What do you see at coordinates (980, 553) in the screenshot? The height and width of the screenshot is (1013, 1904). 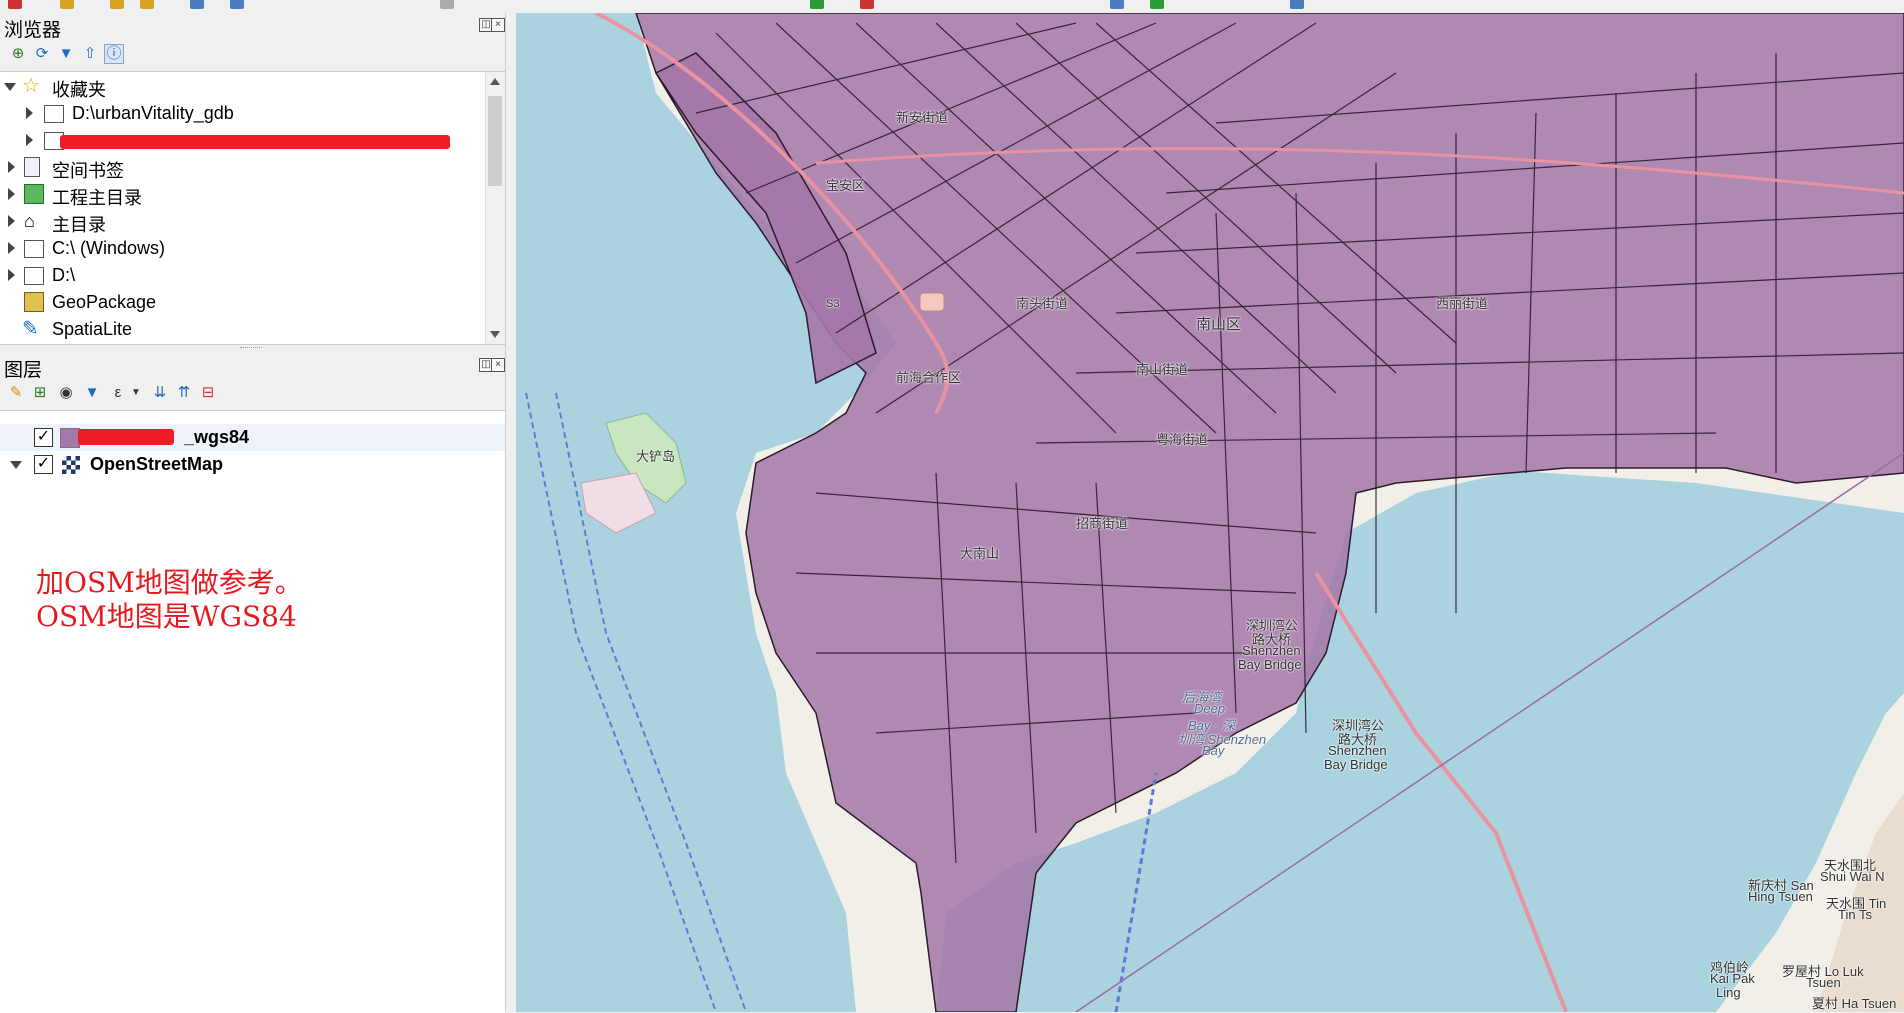 I see `map-label: 大南山` at bounding box center [980, 553].